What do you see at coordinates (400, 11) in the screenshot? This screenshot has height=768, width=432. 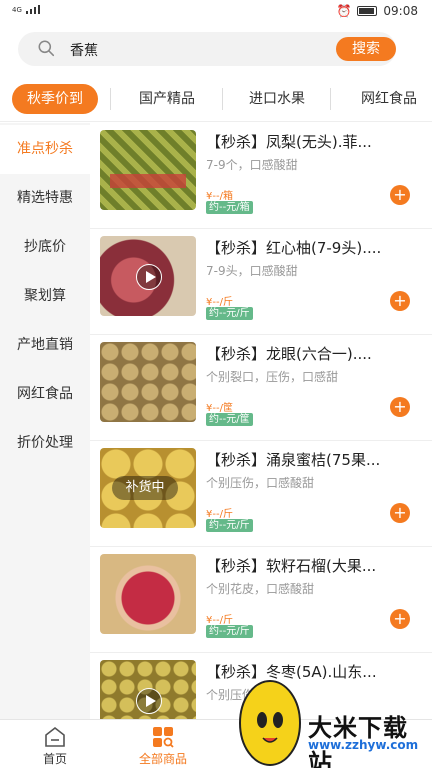 I see `clock: 09:08` at bounding box center [400, 11].